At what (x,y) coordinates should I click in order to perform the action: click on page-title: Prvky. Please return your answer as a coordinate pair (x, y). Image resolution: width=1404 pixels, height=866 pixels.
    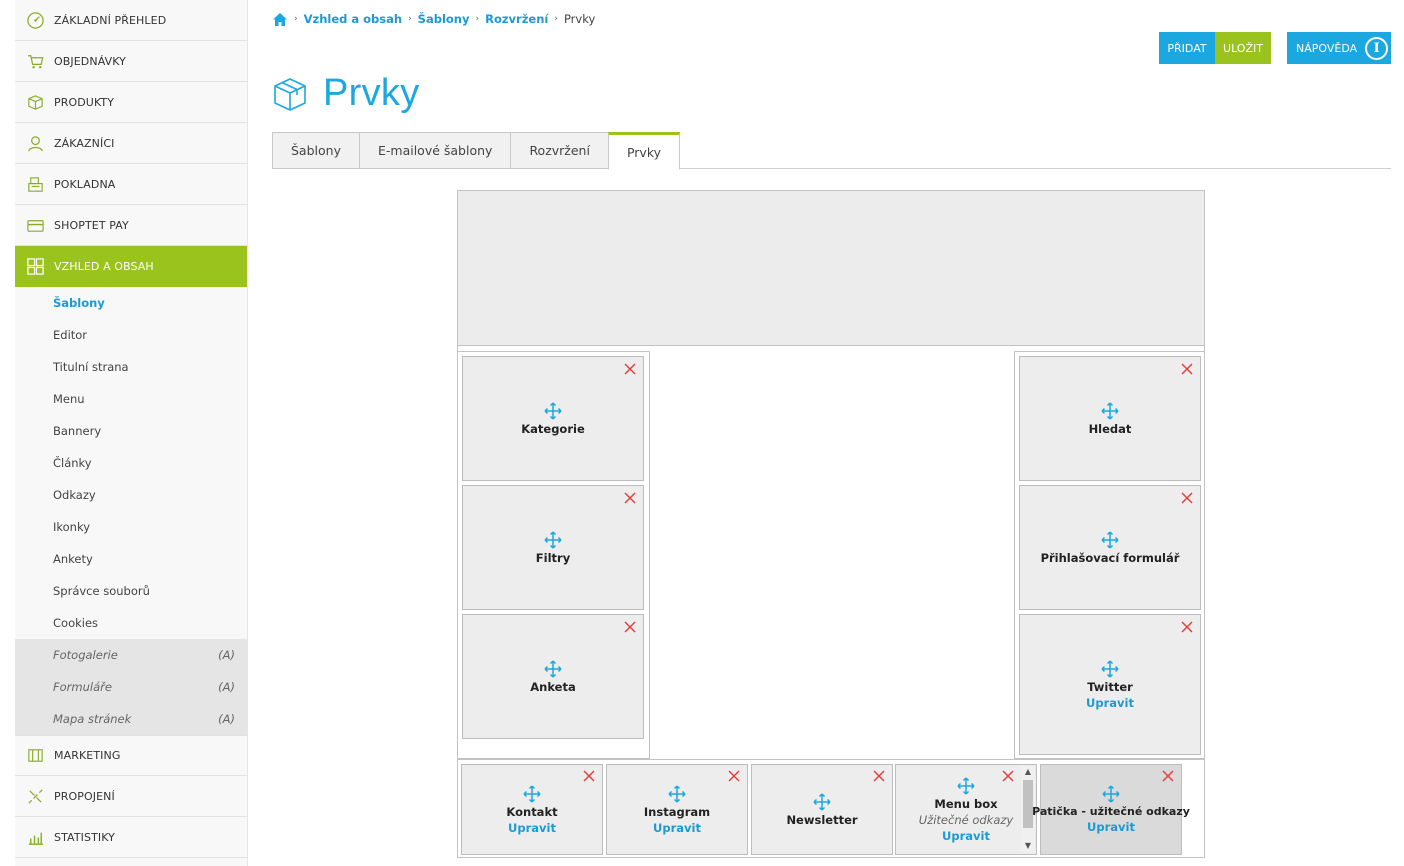
    Looking at the image, I should click on (371, 93).